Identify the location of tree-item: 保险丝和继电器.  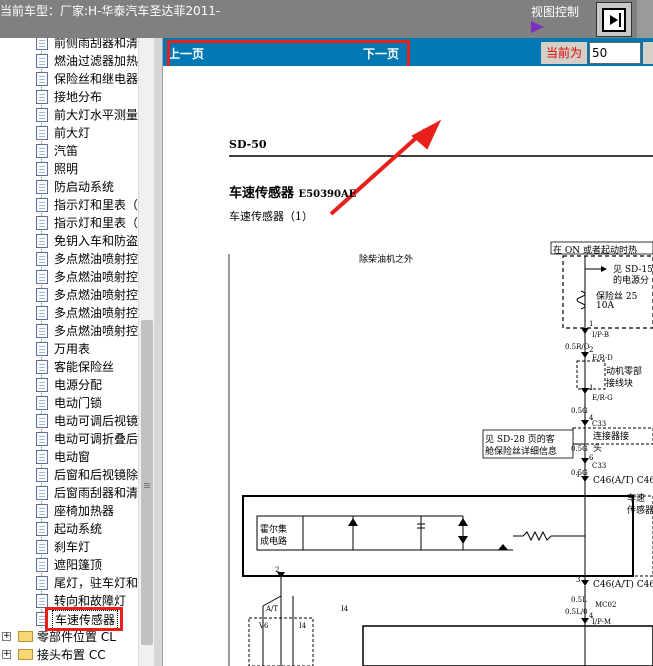
(69, 79).